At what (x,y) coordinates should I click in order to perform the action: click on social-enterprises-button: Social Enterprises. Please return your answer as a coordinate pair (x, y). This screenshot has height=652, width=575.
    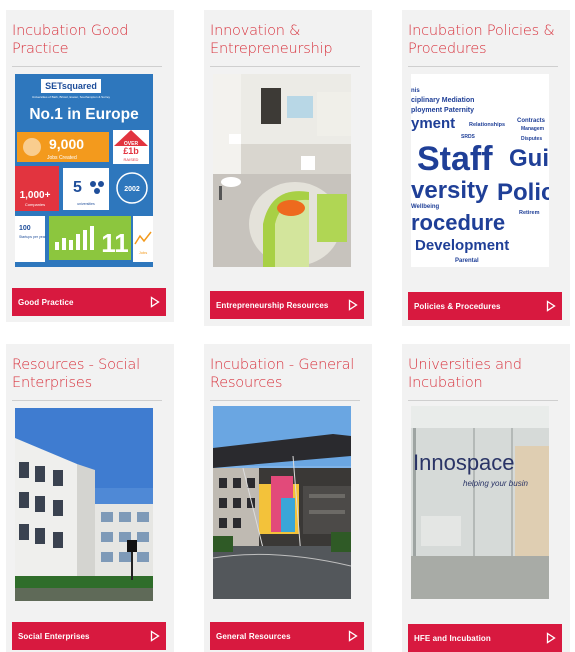
    Looking at the image, I should click on (89, 636).